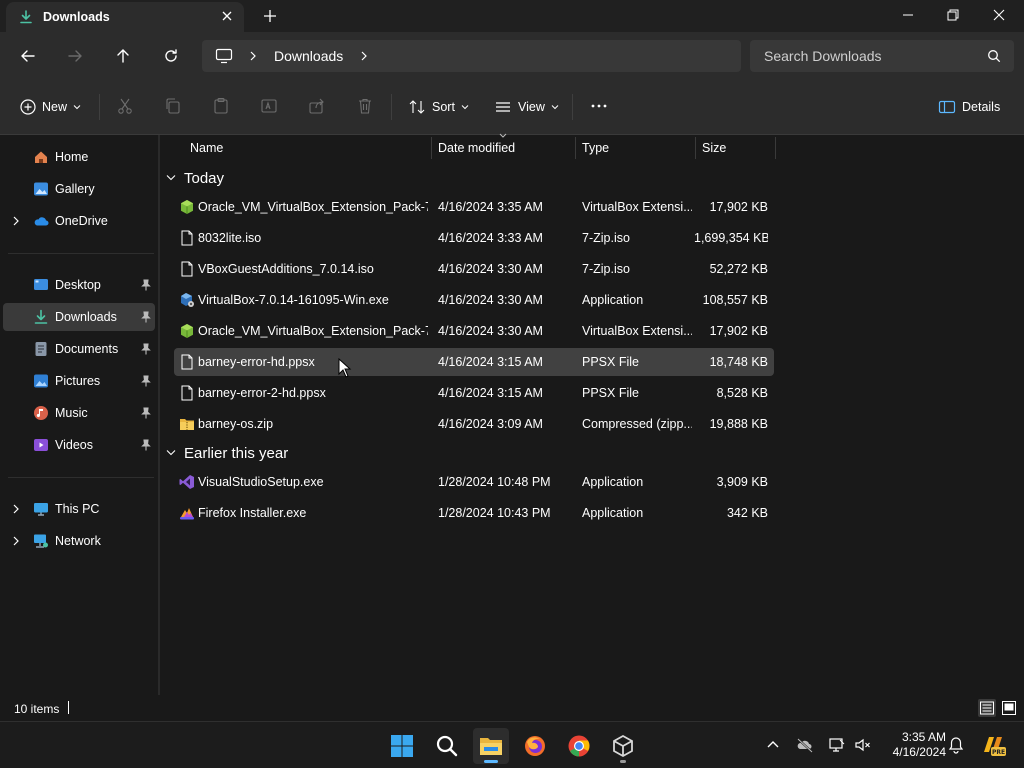 The width and height of the screenshot is (1024, 768). What do you see at coordinates (269, 106) in the screenshot?
I see `rename-icon` at bounding box center [269, 106].